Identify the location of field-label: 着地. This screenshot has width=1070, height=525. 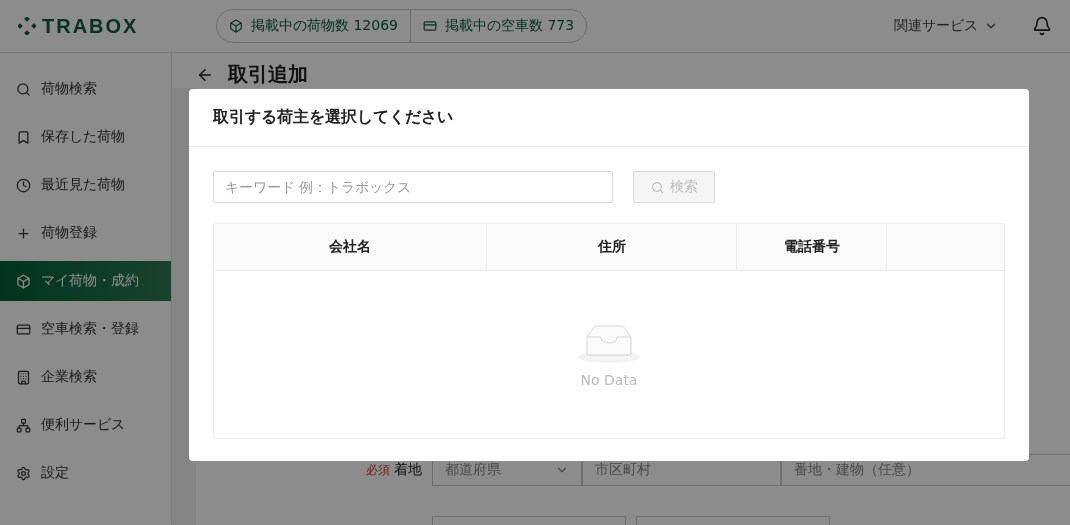
(408, 469).